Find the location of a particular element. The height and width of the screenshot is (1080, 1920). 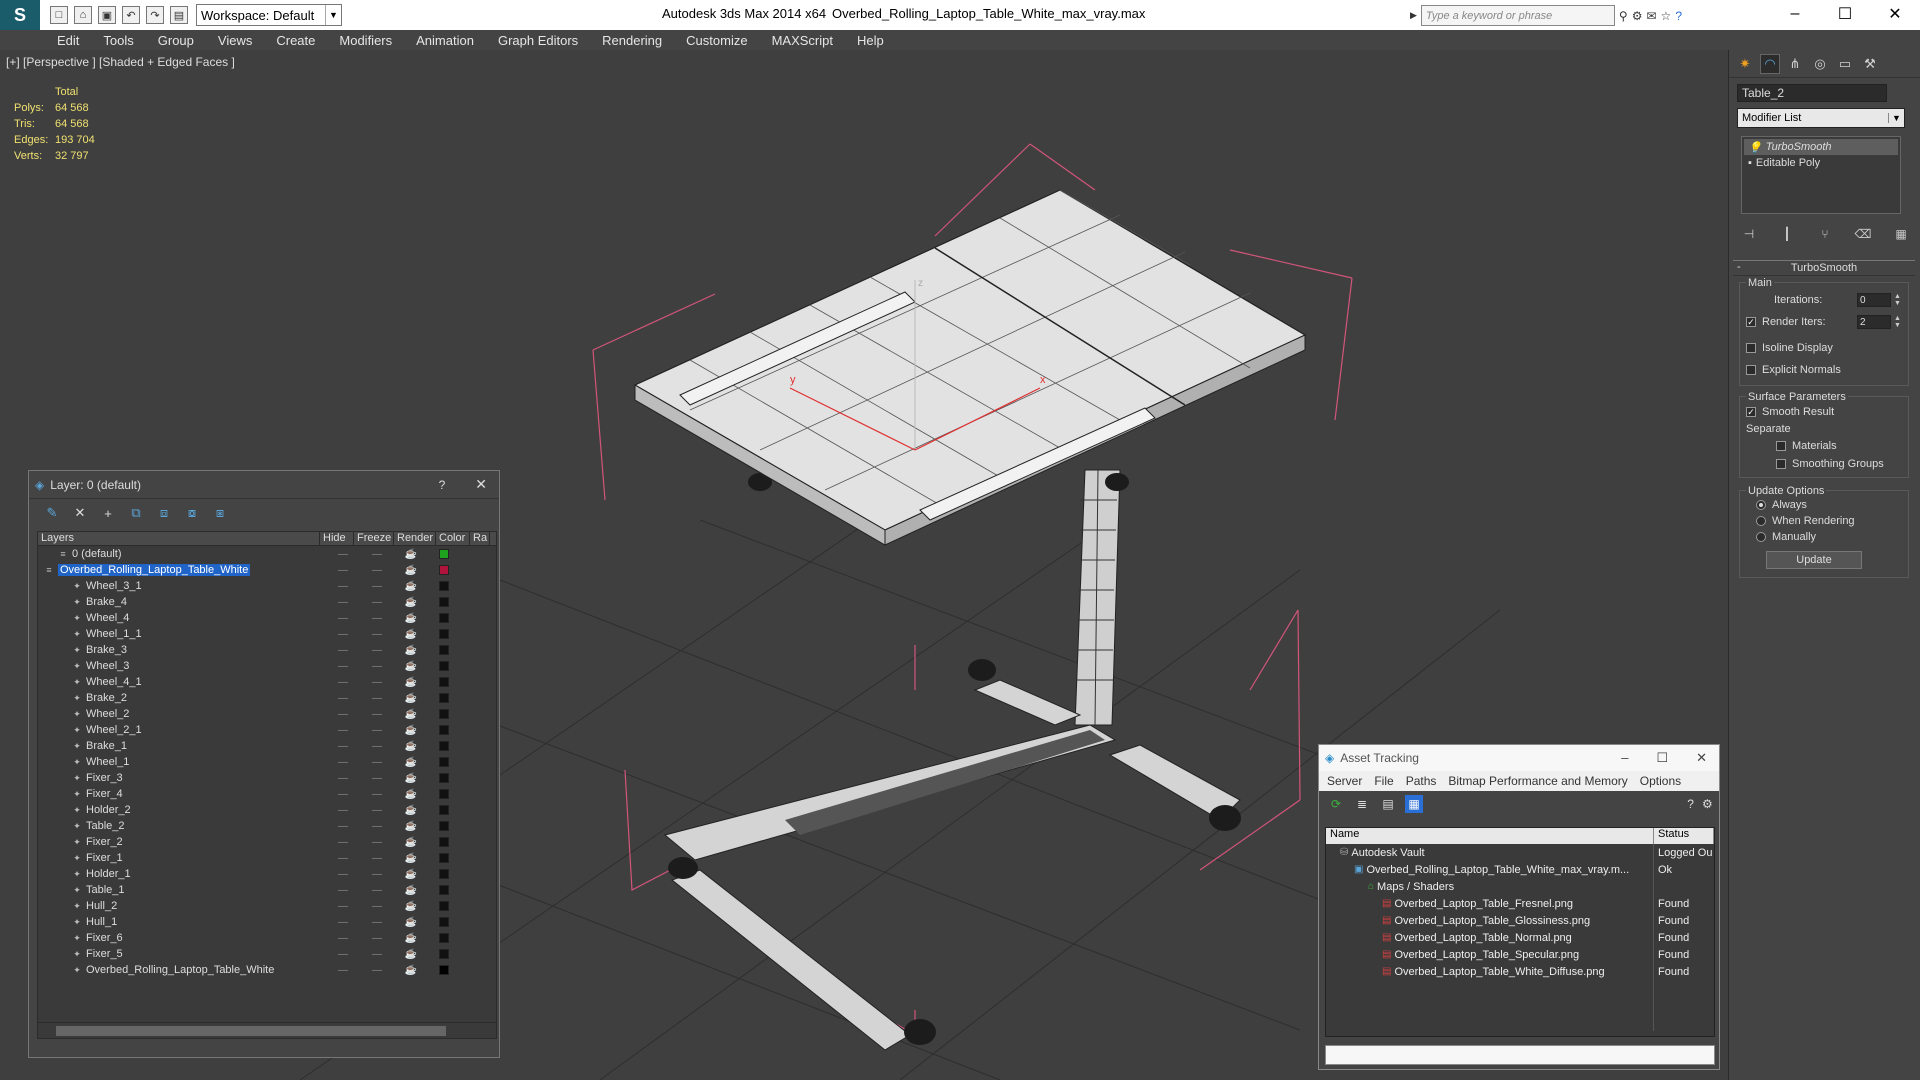

layer-name-cell: ✦ Fixer_1 is located at coordinates (182, 858).